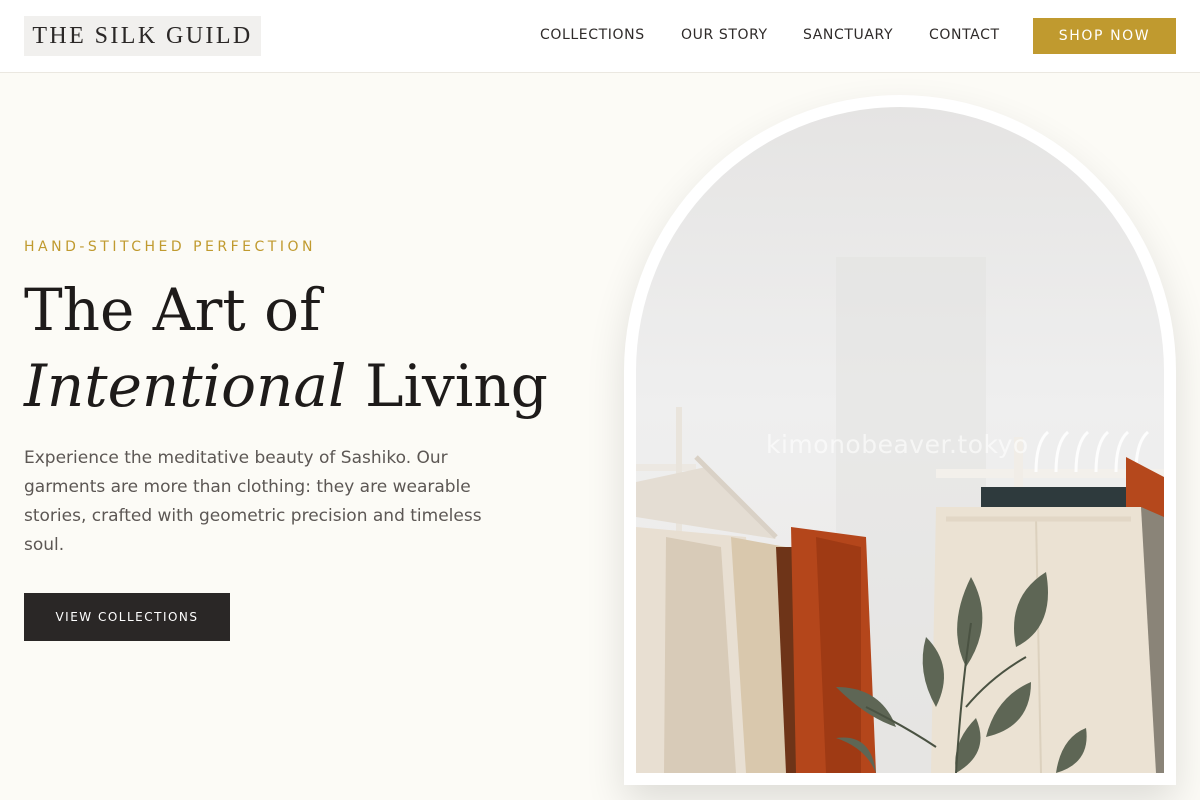 This screenshot has width=1200, height=800. What do you see at coordinates (447, 386) in the screenshot?
I see `headline-rest: Living` at bounding box center [447, 386].